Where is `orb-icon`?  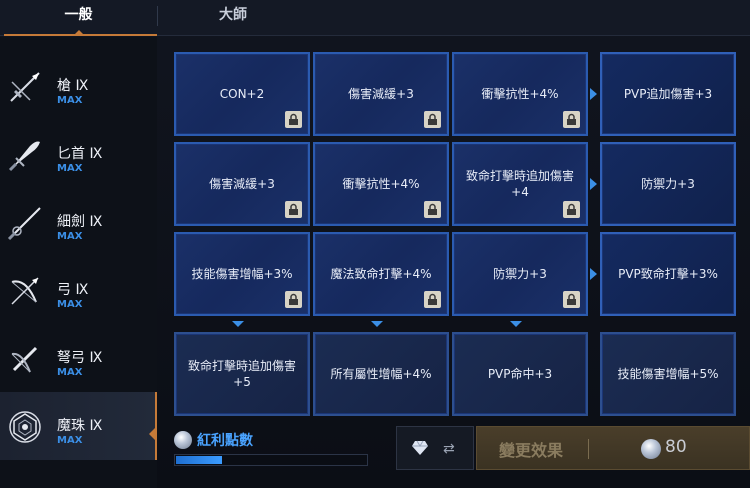 orb-icon is located at coordinates (25, 427).